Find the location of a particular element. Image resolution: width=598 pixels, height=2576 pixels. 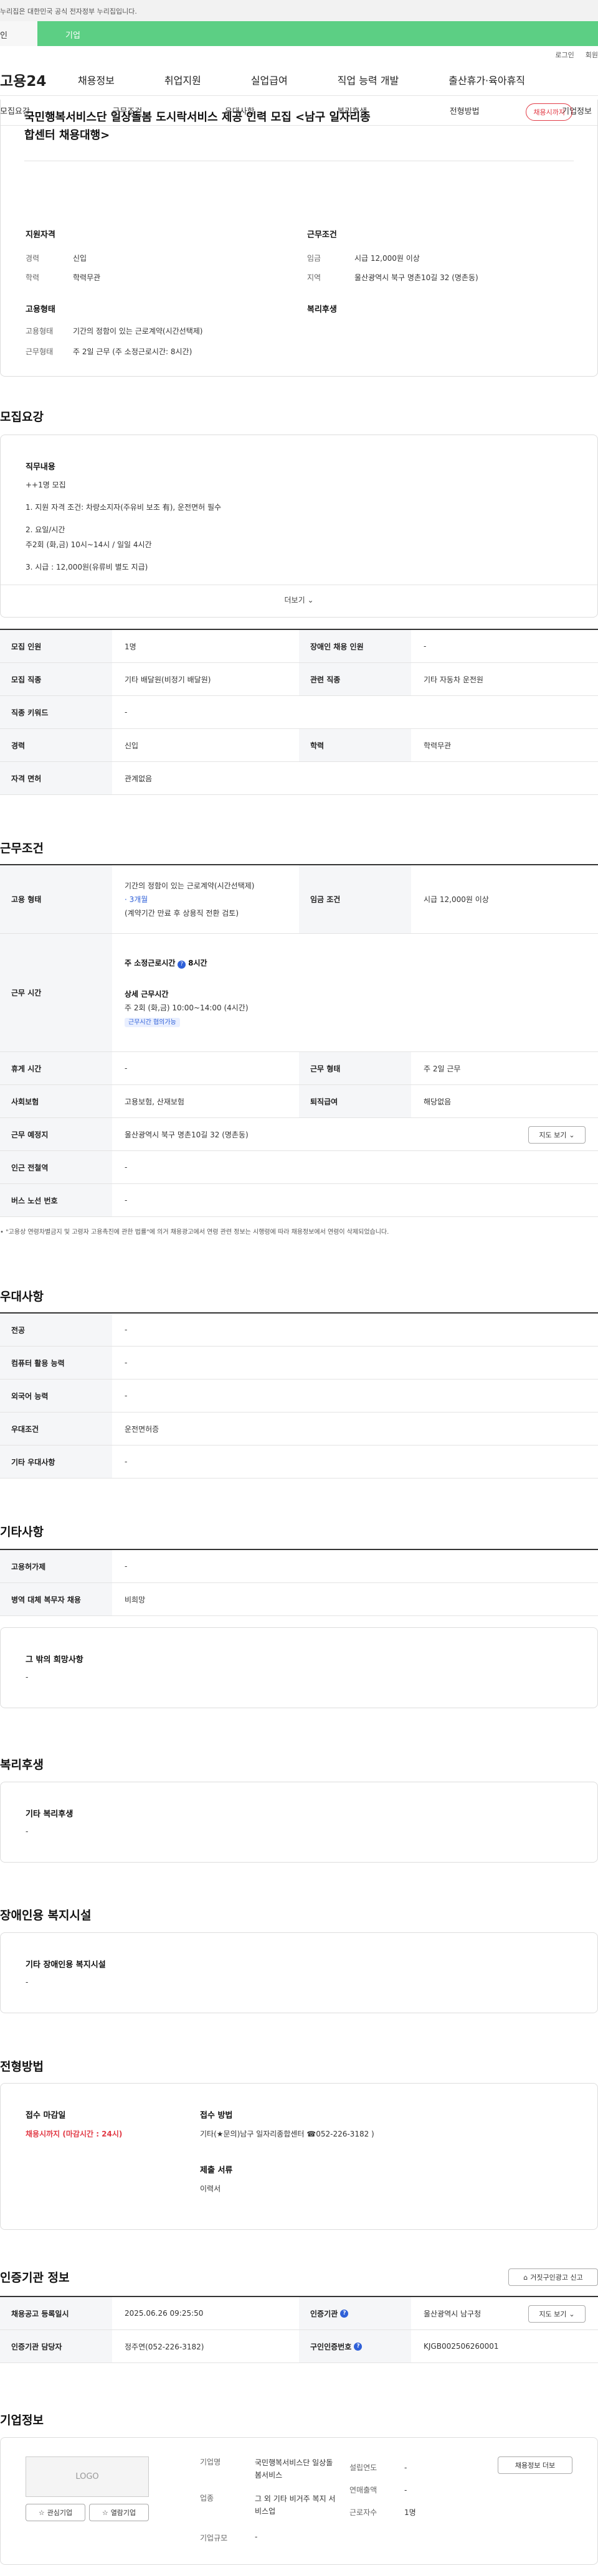

hope-box: 그 밖의 희망사항 - is located at coordinates (299, 1667).